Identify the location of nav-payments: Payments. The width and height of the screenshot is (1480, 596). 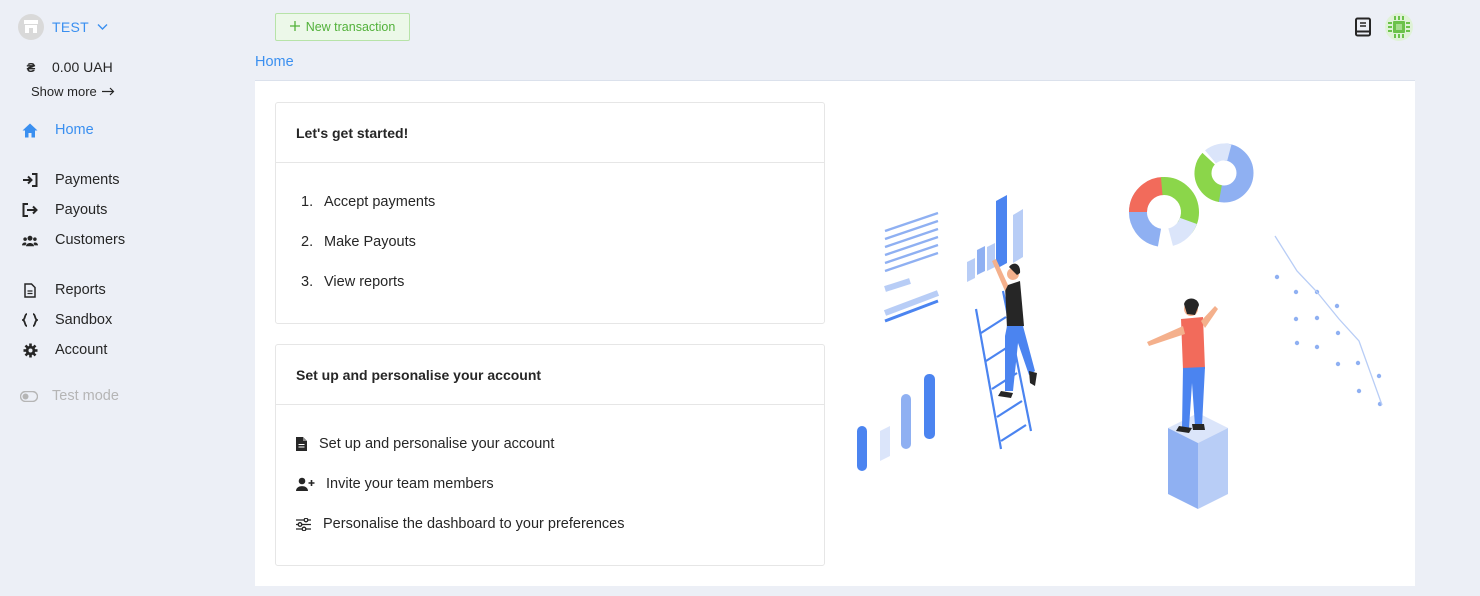
(70, 180).